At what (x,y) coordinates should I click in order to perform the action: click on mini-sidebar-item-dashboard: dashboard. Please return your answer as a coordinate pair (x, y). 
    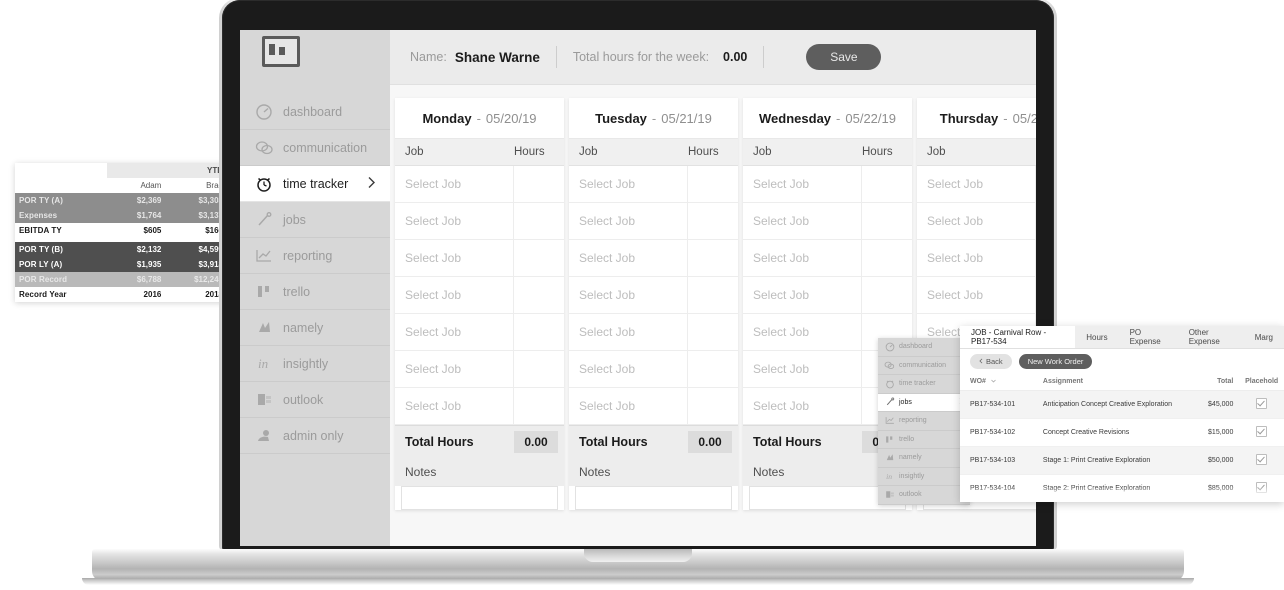
    Looking at the image, I should click on (924, 347).